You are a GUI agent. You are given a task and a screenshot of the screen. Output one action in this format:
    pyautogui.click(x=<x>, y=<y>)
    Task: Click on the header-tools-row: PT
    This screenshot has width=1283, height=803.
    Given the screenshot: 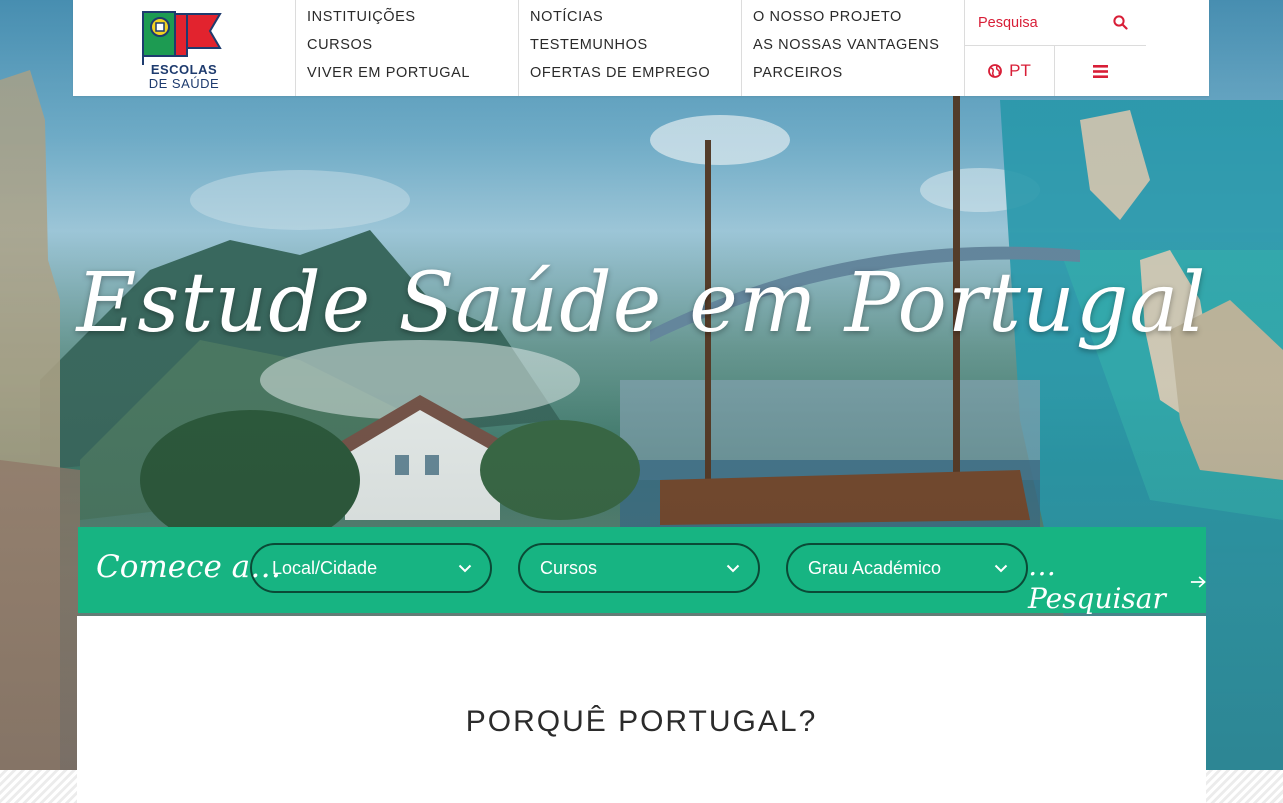 What is the action you would take?
    pyautogui.click(x=1055, y=71)
    